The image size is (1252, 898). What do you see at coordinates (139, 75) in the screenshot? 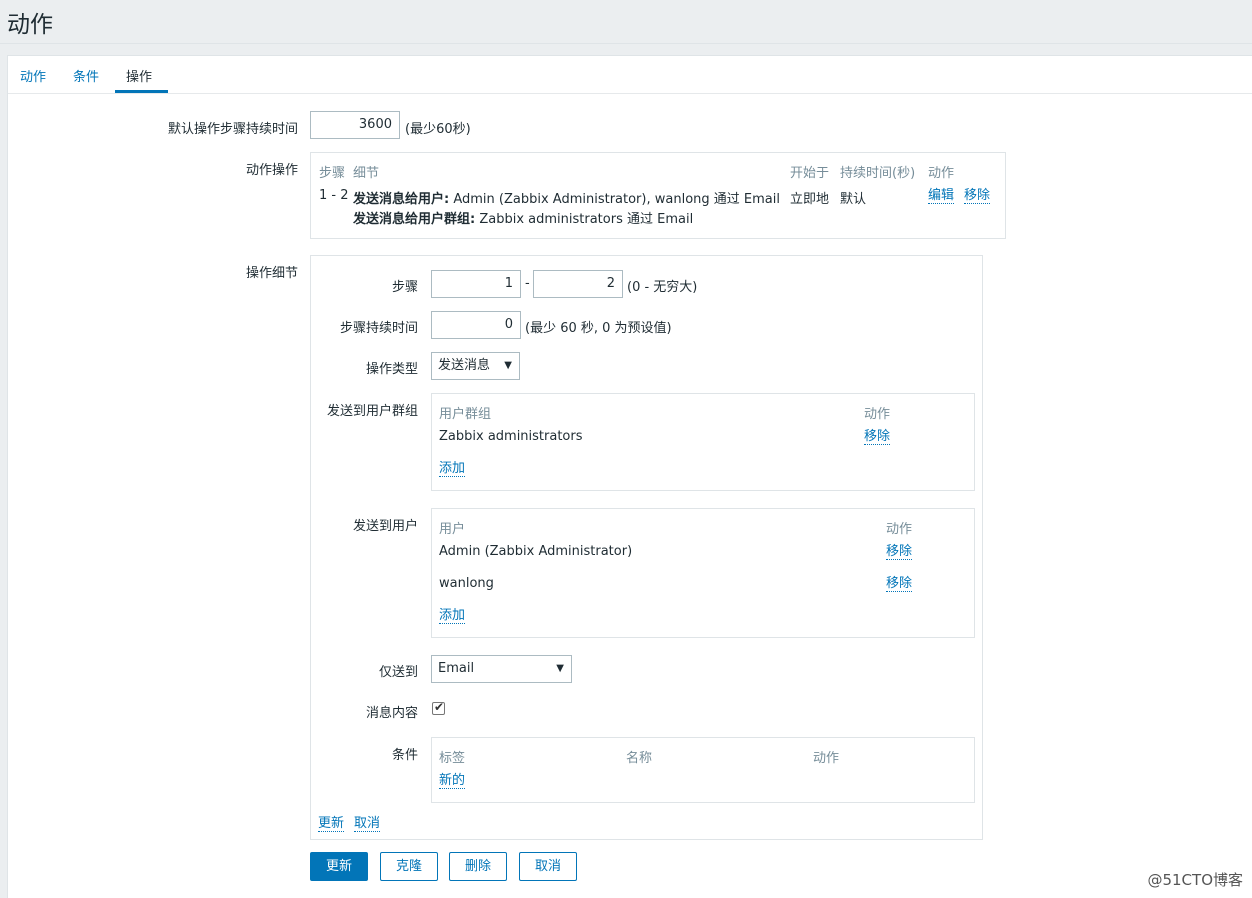
I see `tab-operations: 操作` at bounding box center [139, 75].